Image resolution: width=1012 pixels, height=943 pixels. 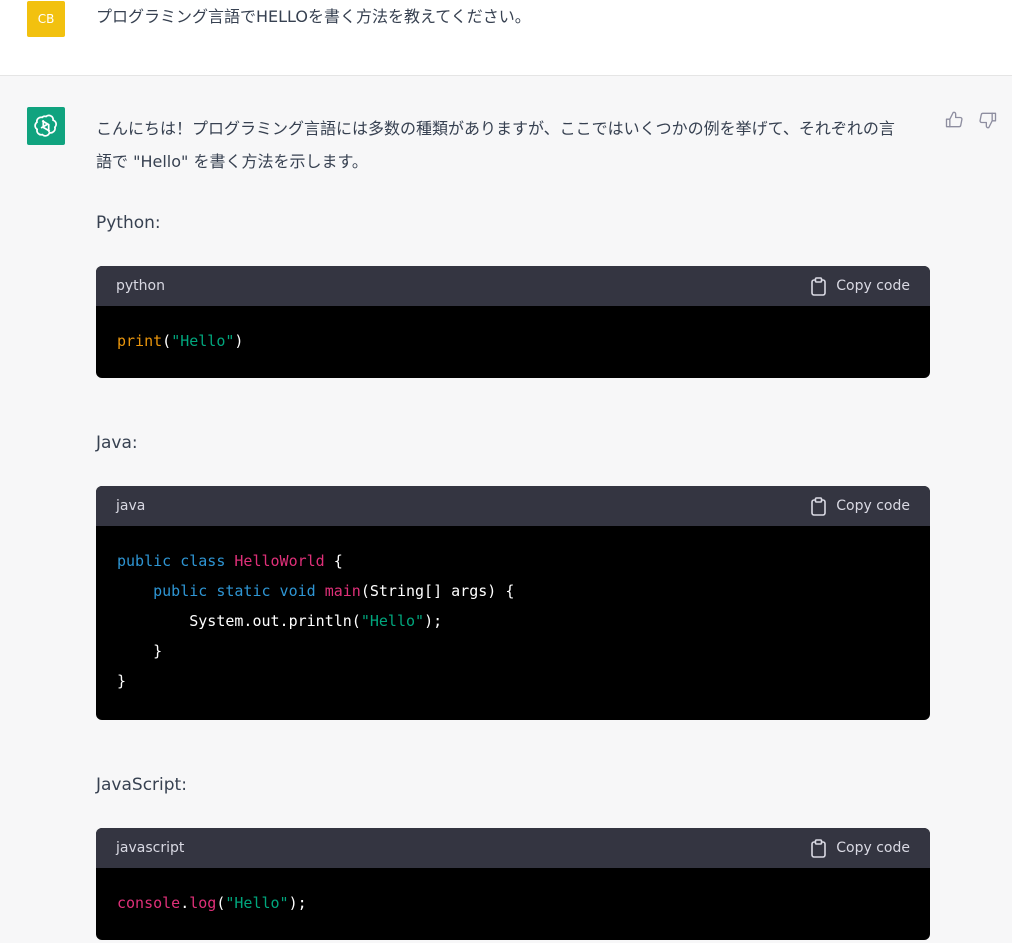 What do you see at coordinates (46, 126) in the screenshot?
I see `openai-logo-icon` at bounding box center [46, 126].